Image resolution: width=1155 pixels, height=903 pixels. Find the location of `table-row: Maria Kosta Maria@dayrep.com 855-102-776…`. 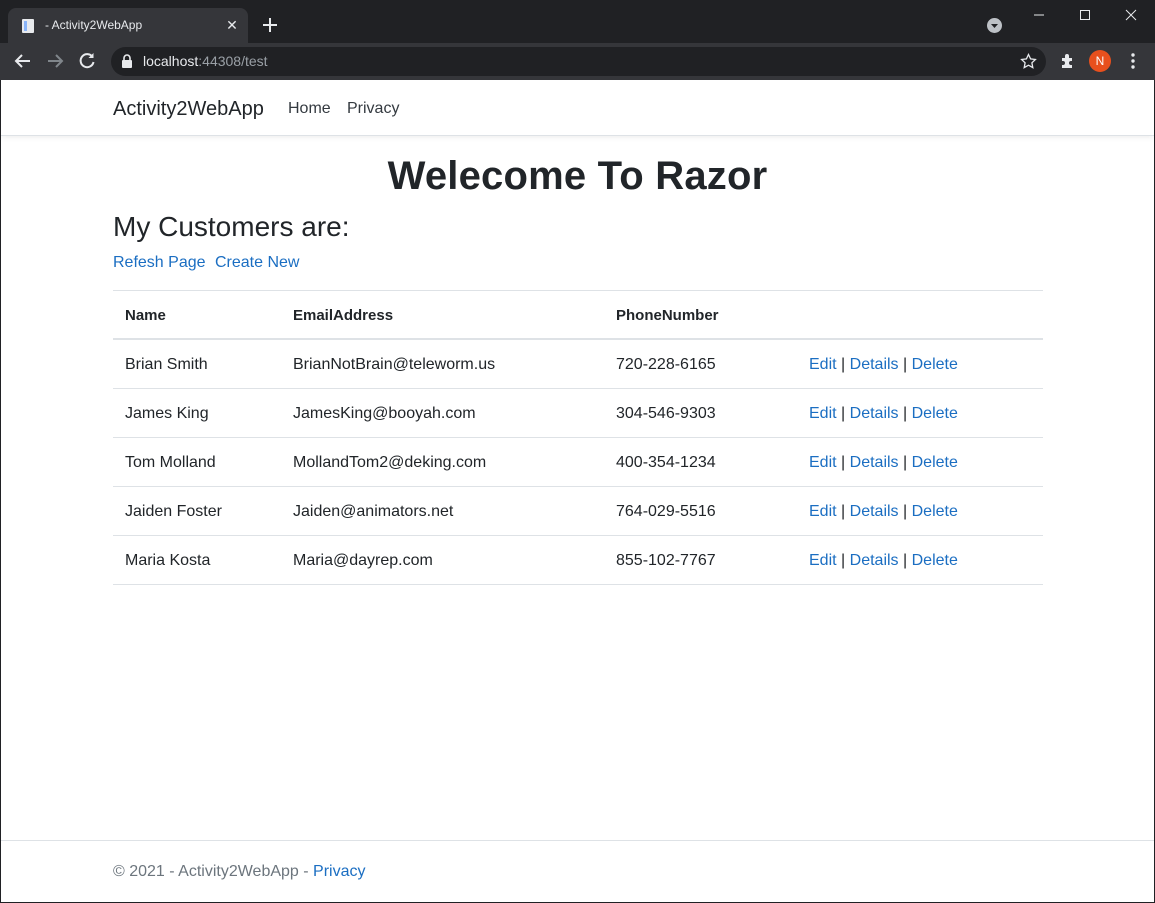

table-row: Maria Kosta Maria@dayrep.com 855-102-776… is located at coordinates (578, 560).